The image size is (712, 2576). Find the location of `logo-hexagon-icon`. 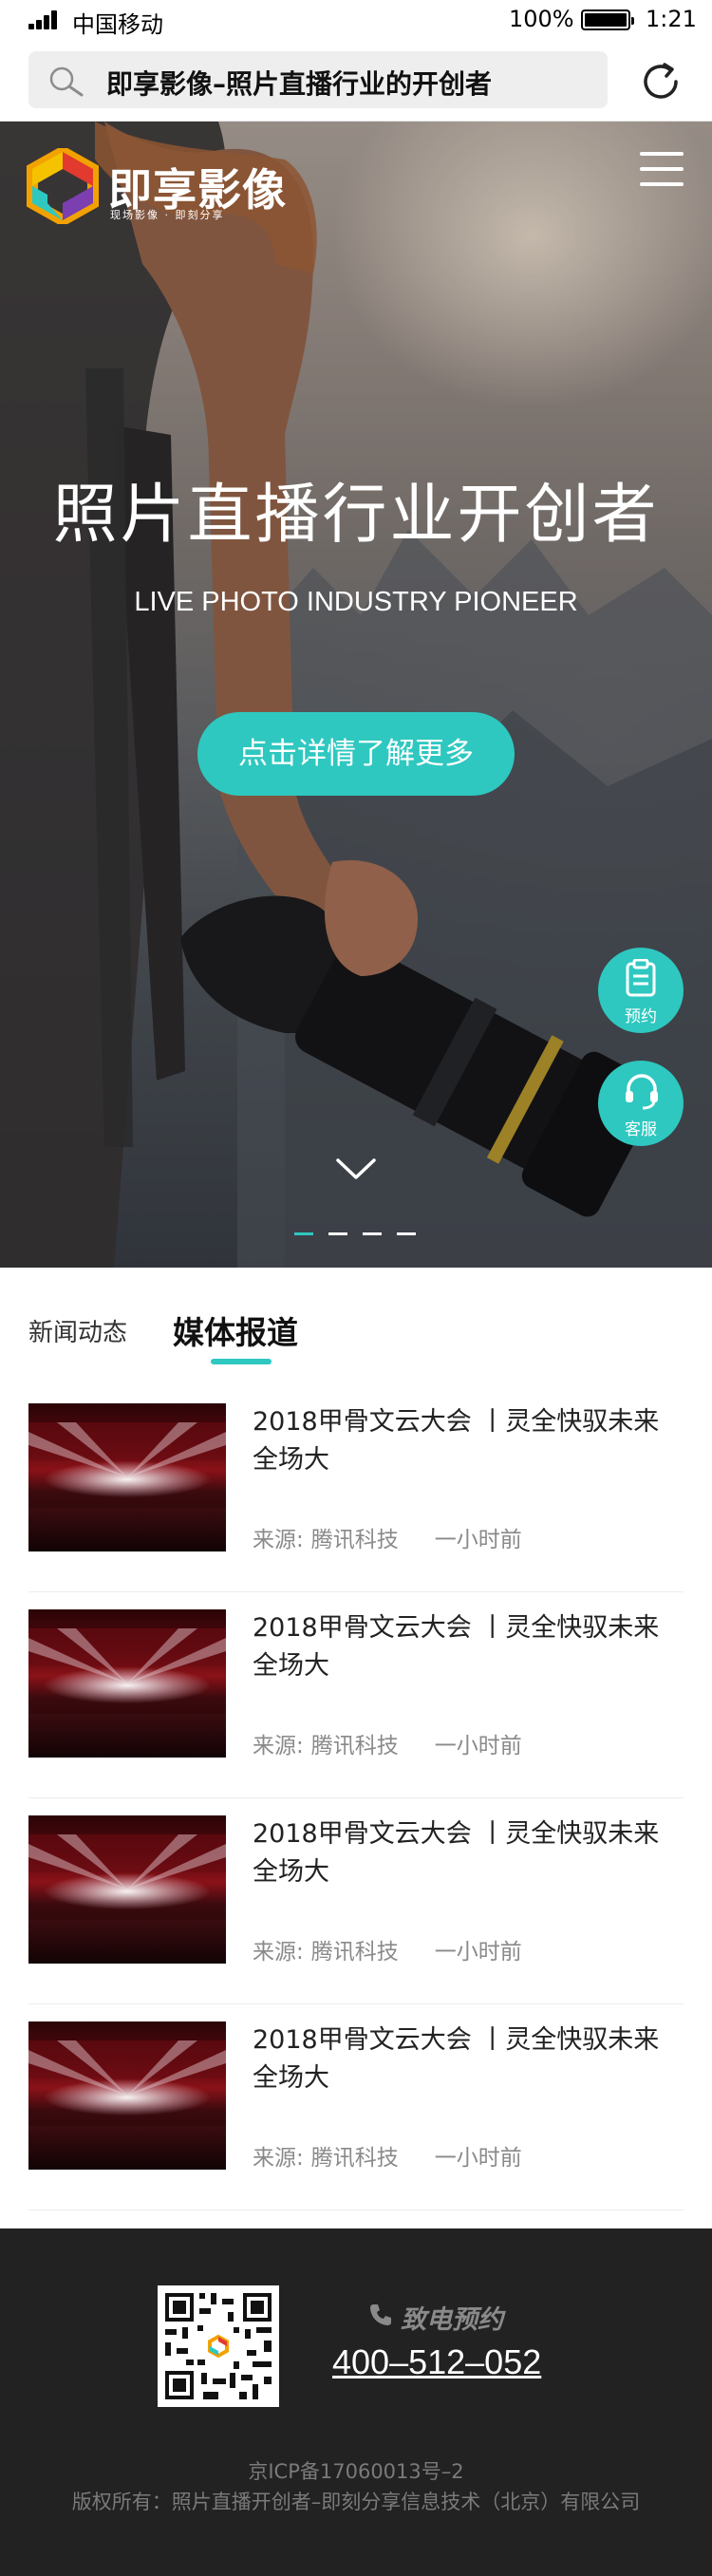

logo-hexagon-icon is located at coordinates (63, 186).